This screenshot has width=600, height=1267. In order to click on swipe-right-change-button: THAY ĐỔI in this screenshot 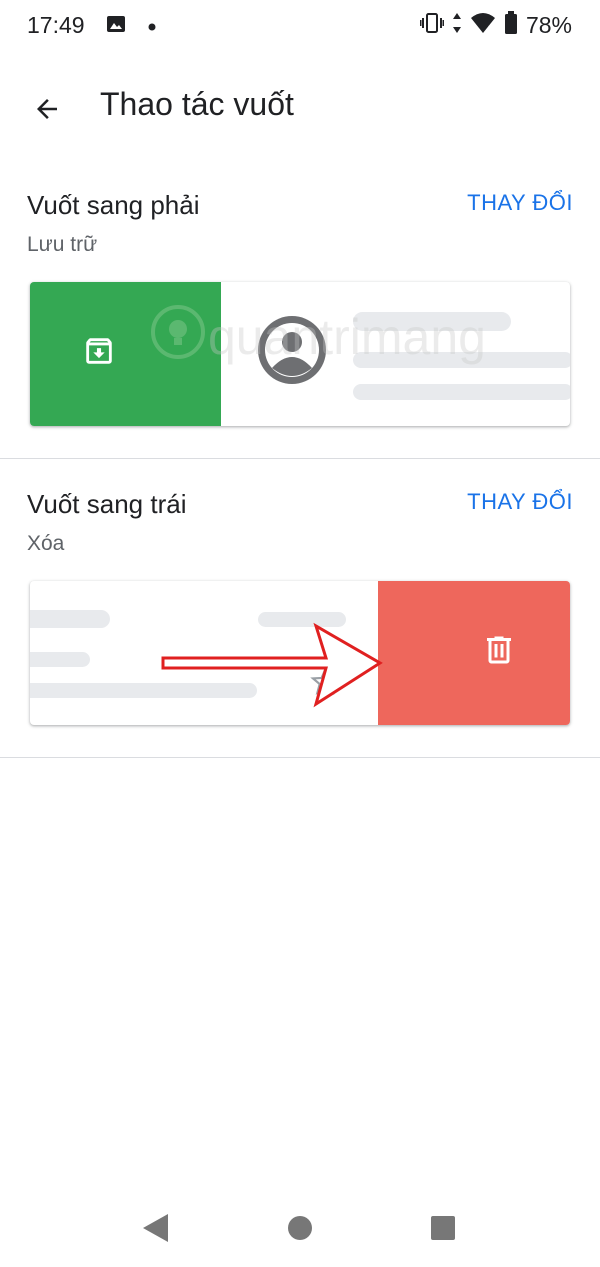, I will do `click(520, 203)`.